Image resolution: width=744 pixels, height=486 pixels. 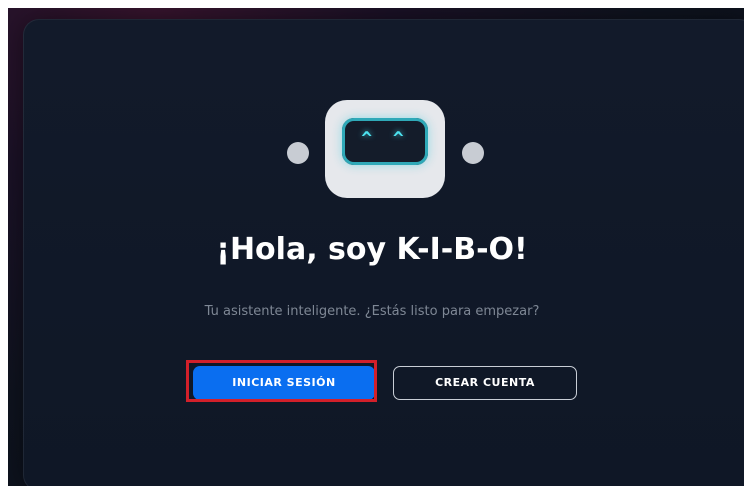 I want to click on robot-icon: ^ ^, so click(x=385, y=153).